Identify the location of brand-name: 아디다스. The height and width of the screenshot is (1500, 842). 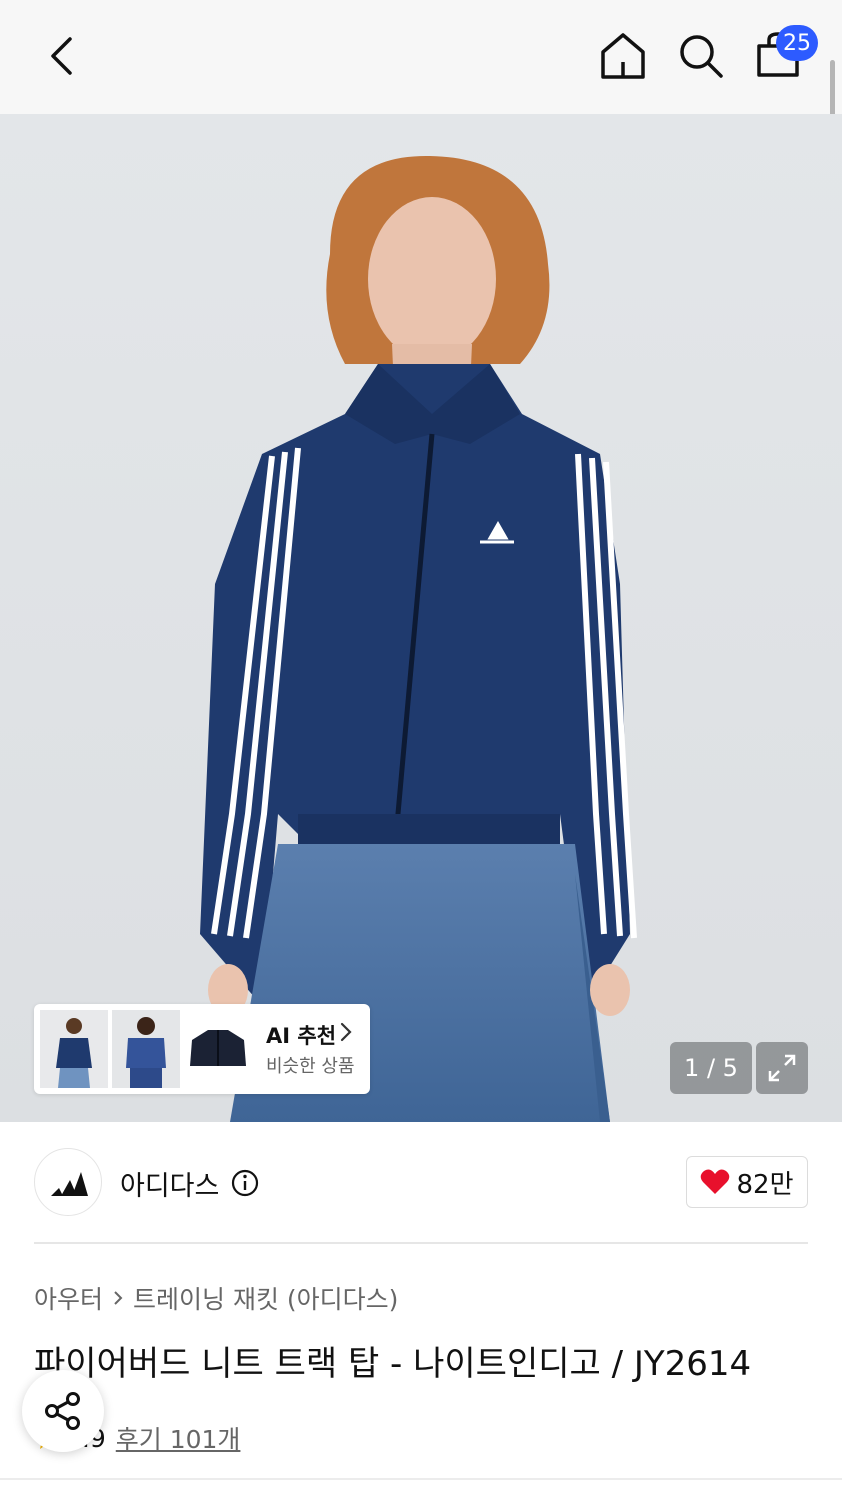
(169, 1183).